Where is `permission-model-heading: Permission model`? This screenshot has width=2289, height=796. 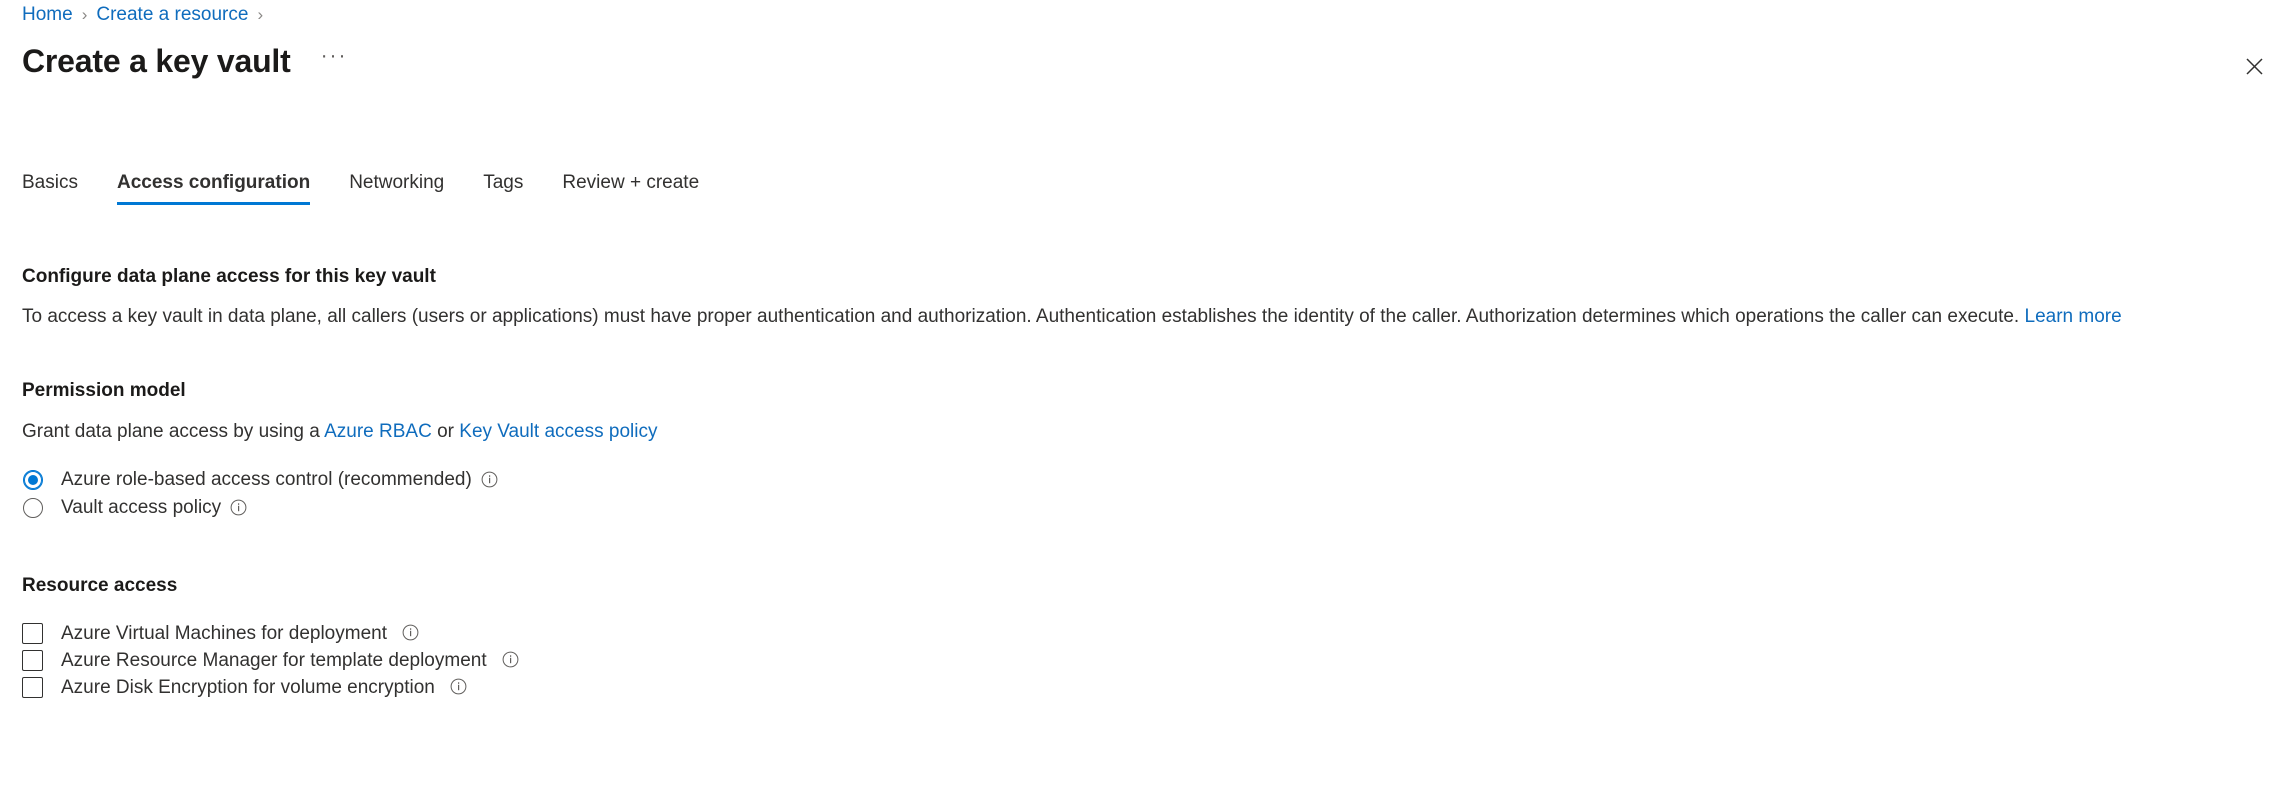 permission-model-heading: Permission model is located at coordinates (104, 390).